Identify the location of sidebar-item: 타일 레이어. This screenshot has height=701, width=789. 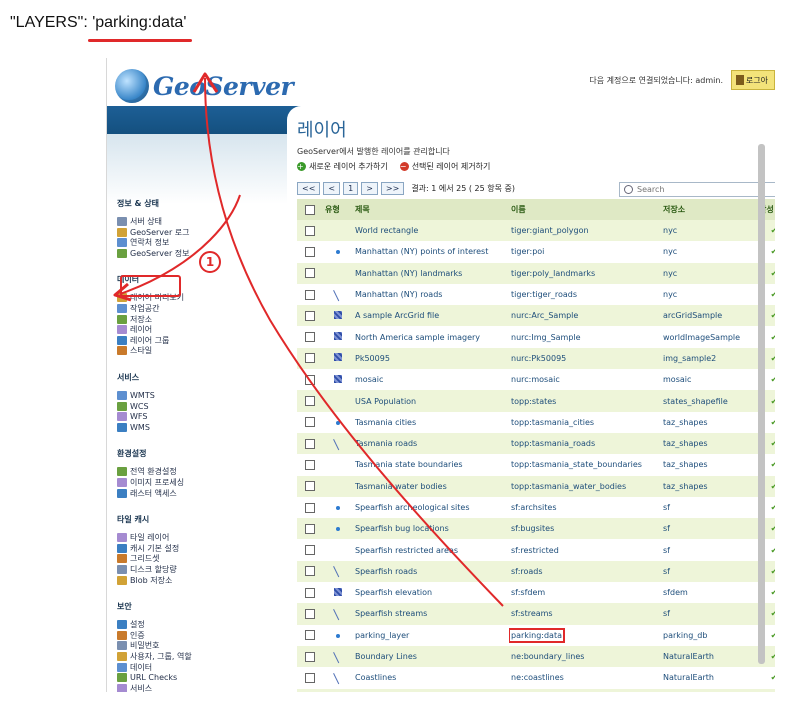
(143, 537).